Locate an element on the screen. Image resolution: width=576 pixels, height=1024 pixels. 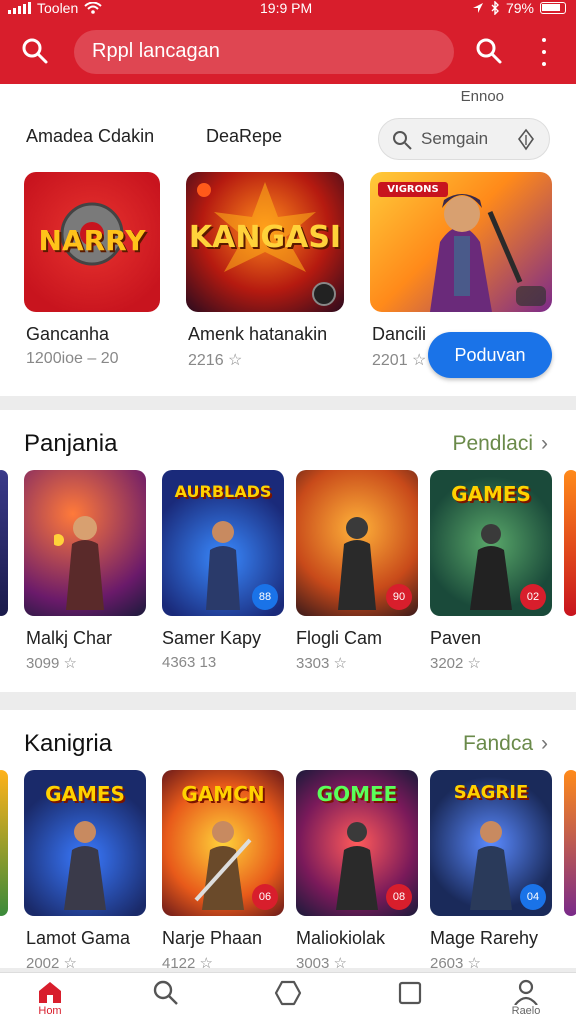
featured-app-tile-2: KANGASI is located at coordinates (265, 242).